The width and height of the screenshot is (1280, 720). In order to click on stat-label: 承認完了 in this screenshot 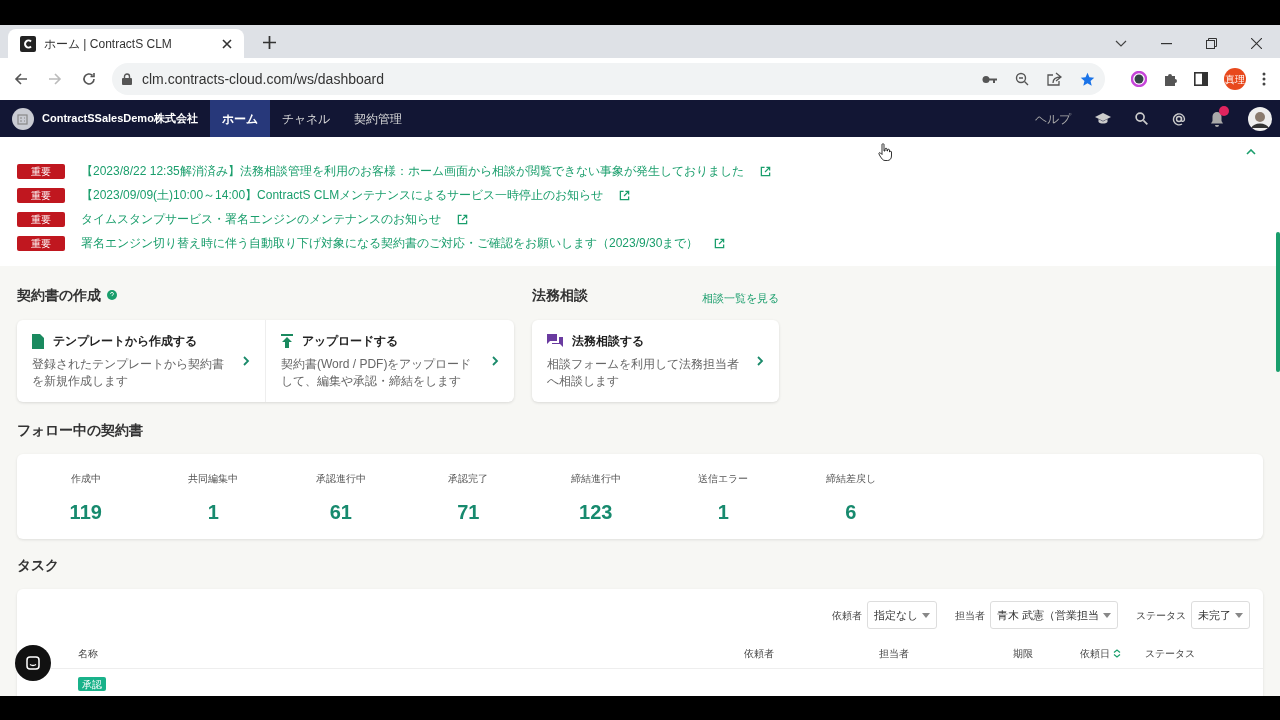, I will do `click(468, 479)`.